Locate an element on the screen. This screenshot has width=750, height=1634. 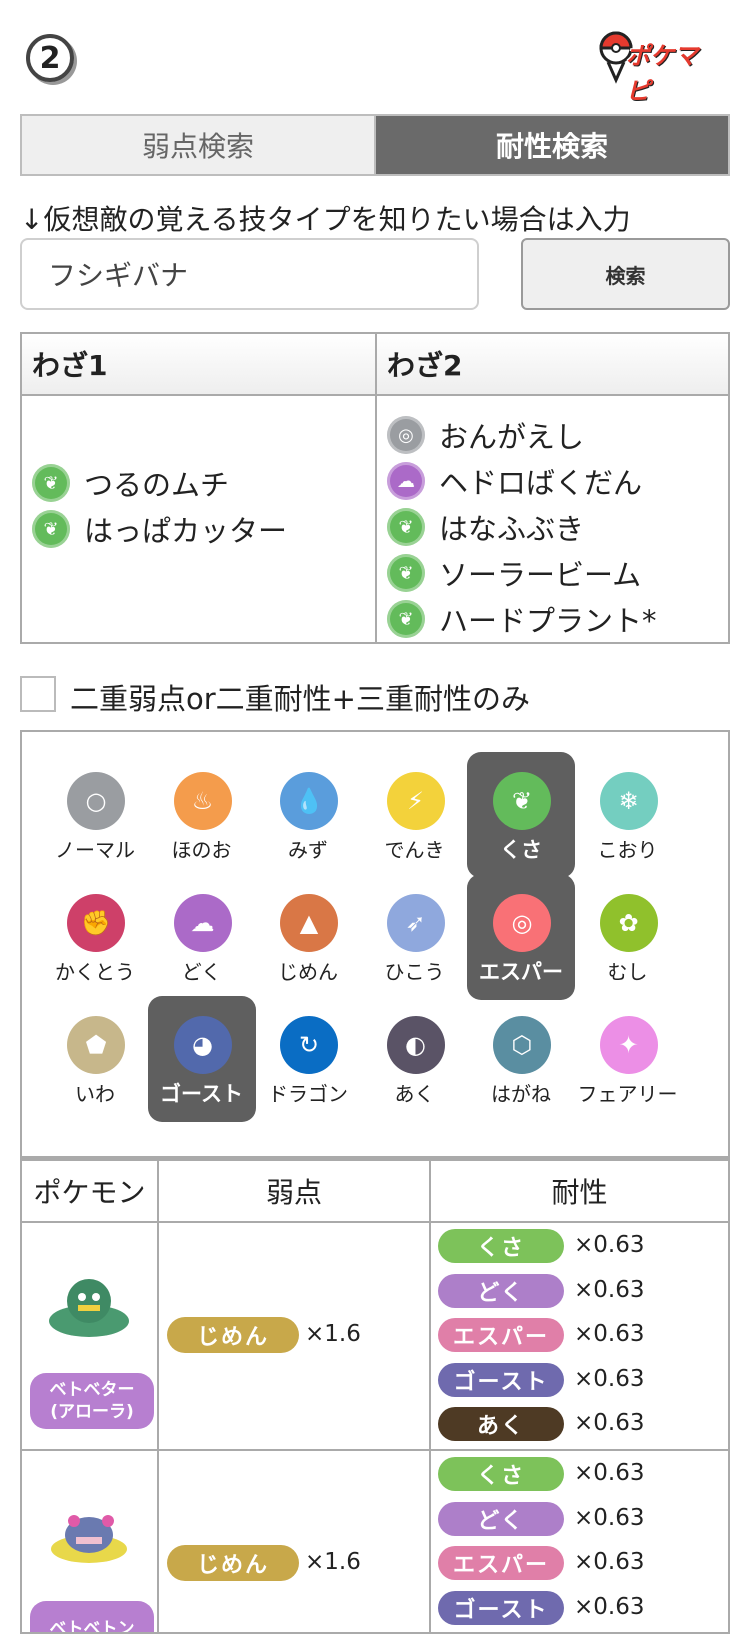
dragon-icon: ↻ is located at coordinates (309, 1045).